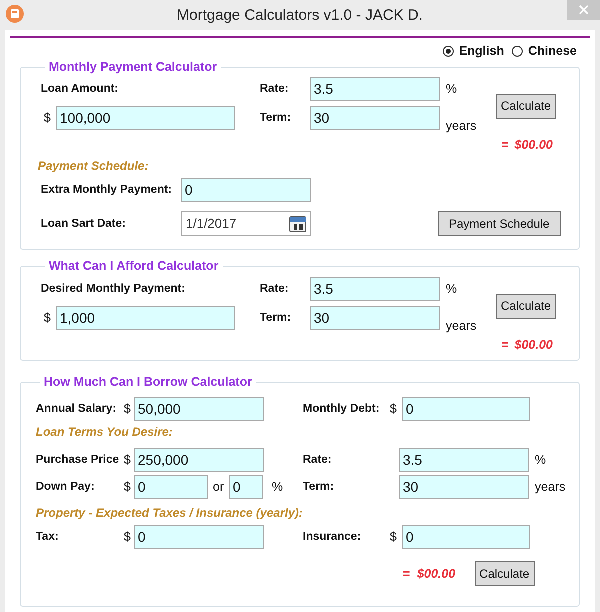 The image size is (600, 612). I want to click on salary-field: 50,000, so click(199, 409).